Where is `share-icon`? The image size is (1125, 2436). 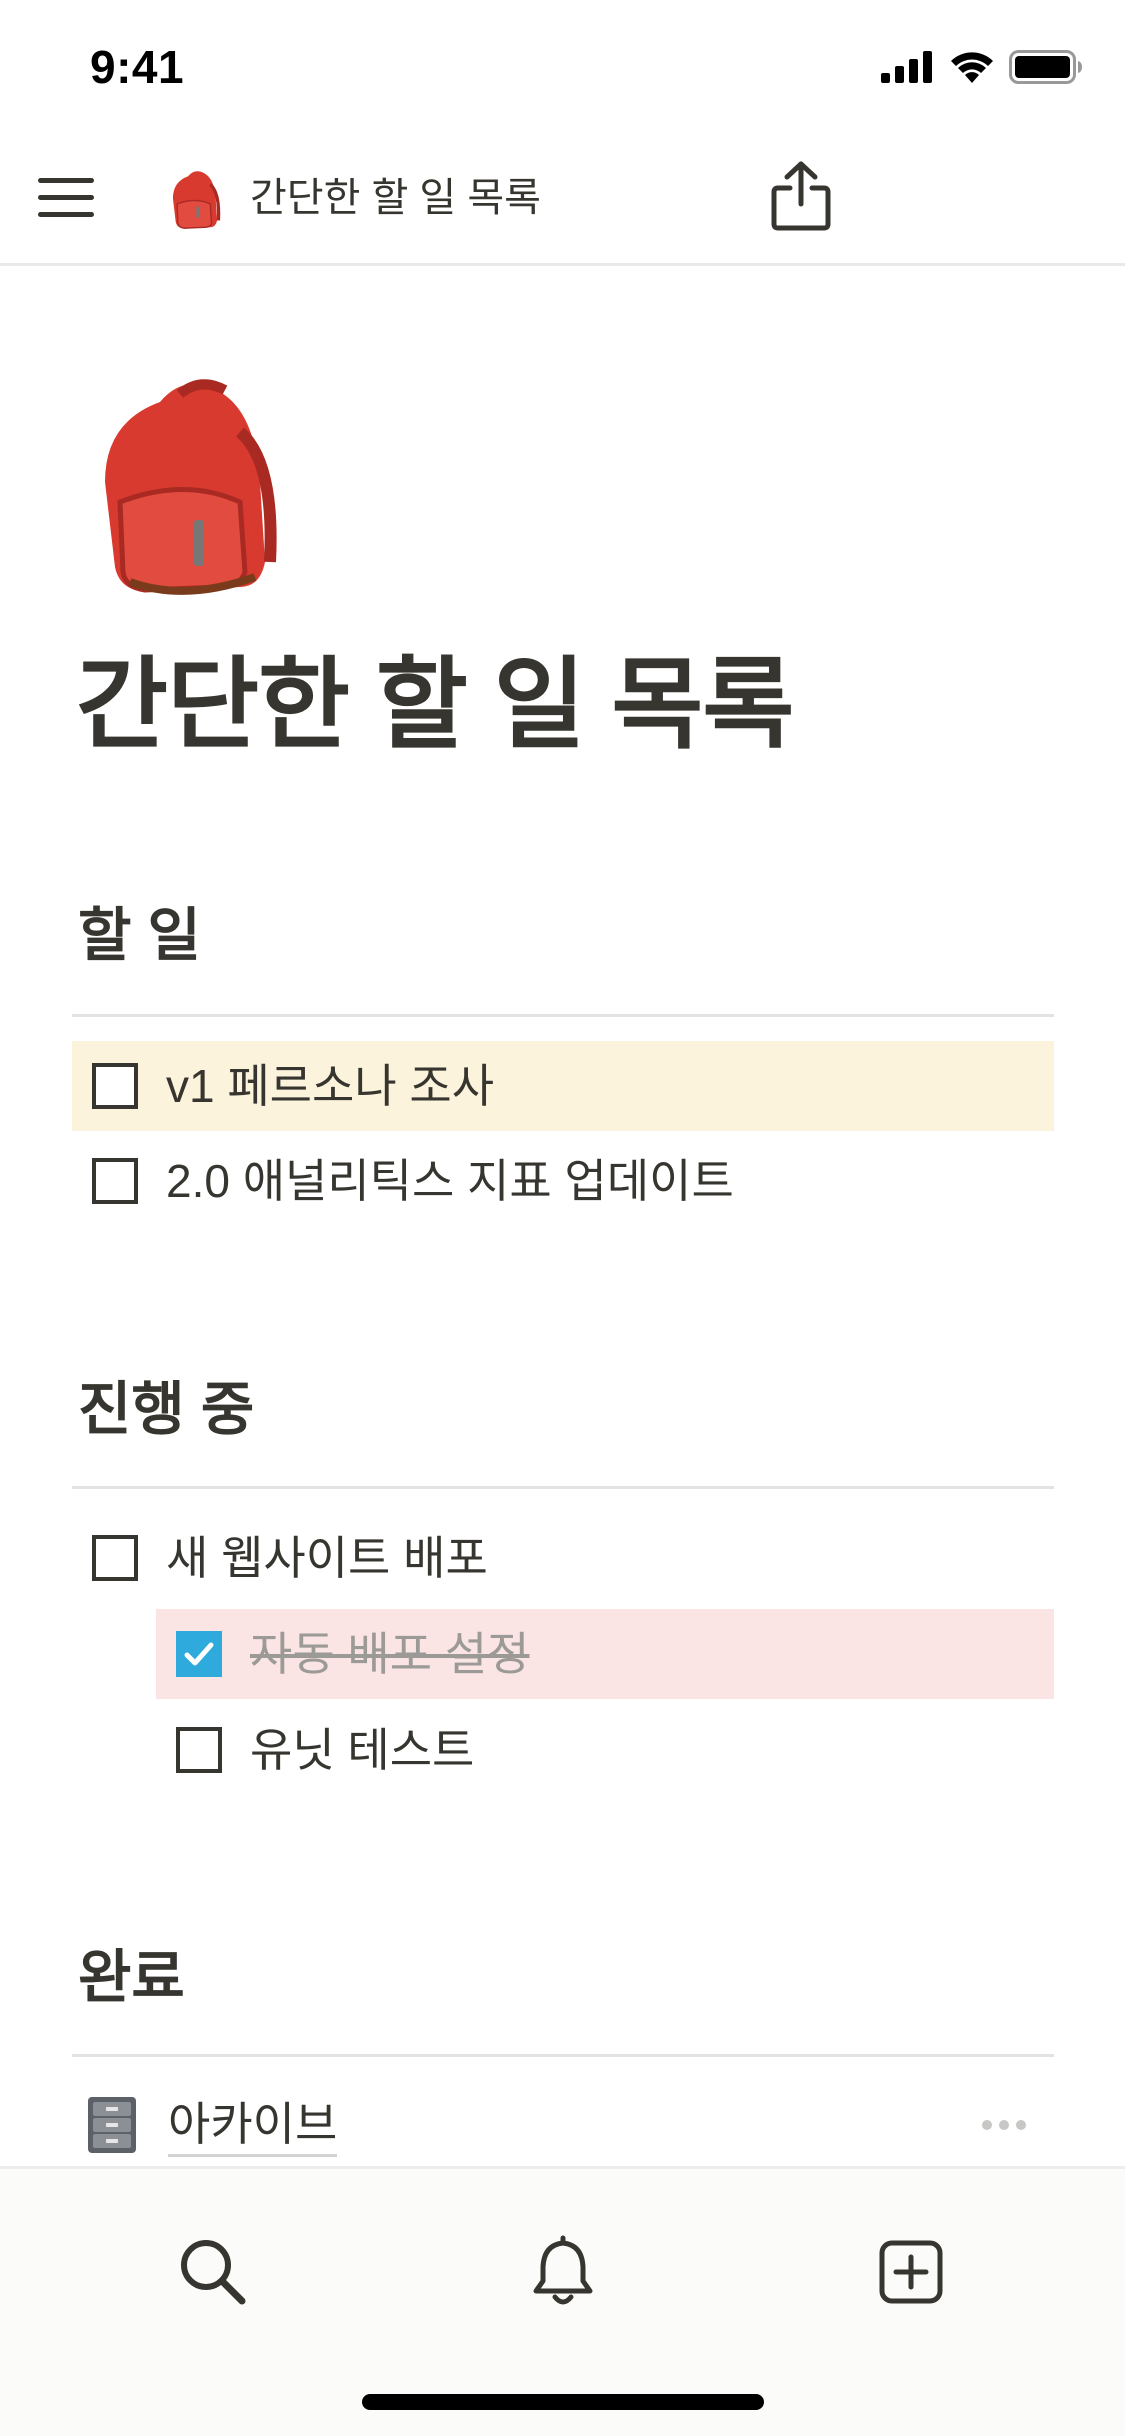 share-icon is located at coordinates (801, 196).